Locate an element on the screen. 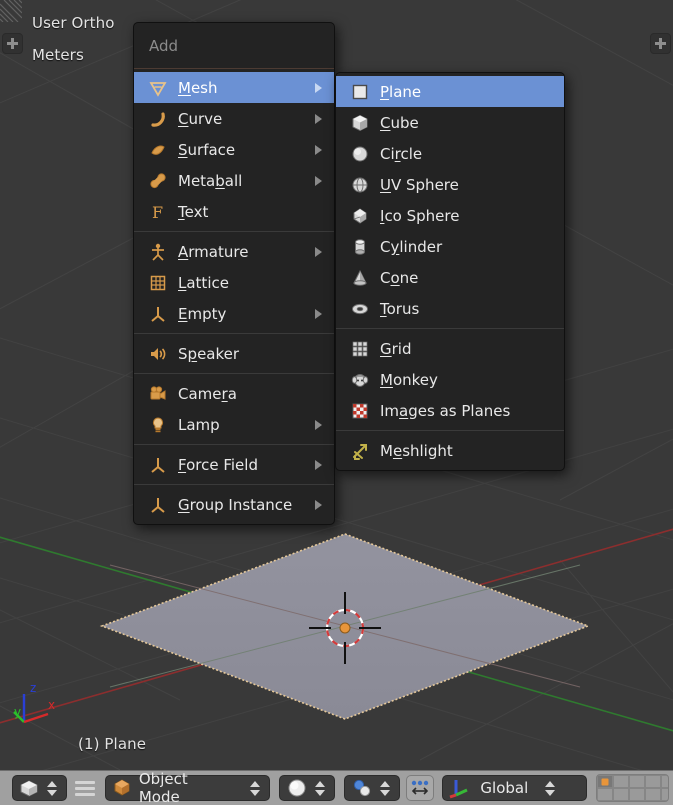 The height and width of the screenshot is (805, 673). mesh-submenu-item-plane: Plane is located at coordinates (450, 91).